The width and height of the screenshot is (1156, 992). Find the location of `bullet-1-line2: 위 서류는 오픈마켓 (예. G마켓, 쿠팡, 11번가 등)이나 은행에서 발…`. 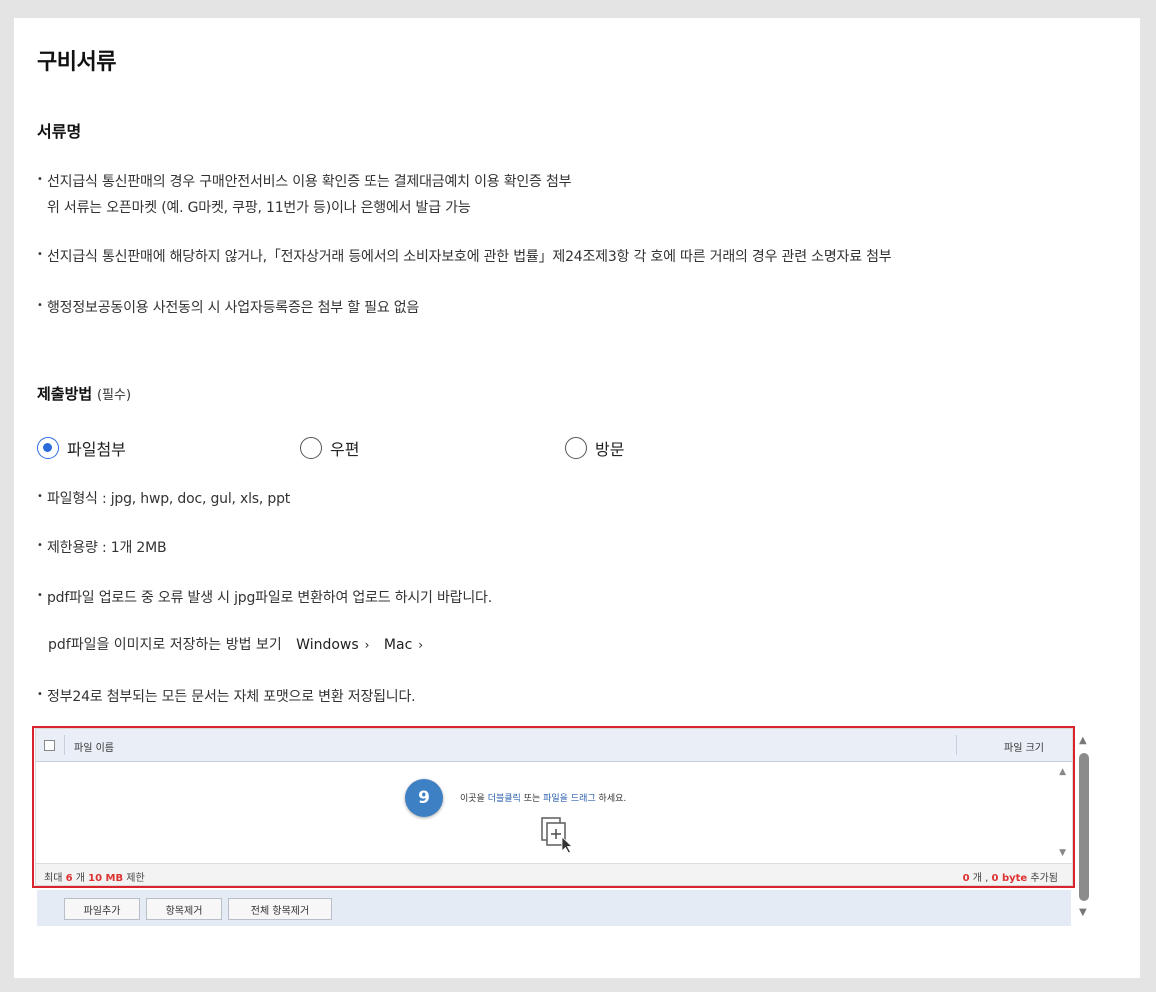

bullet-1-line2: 위 서류는 오픈마켓 (예. G마켓, 쿠팡, 11번가 등)이나 은행에서 발… is located at coordinates (259, 208).